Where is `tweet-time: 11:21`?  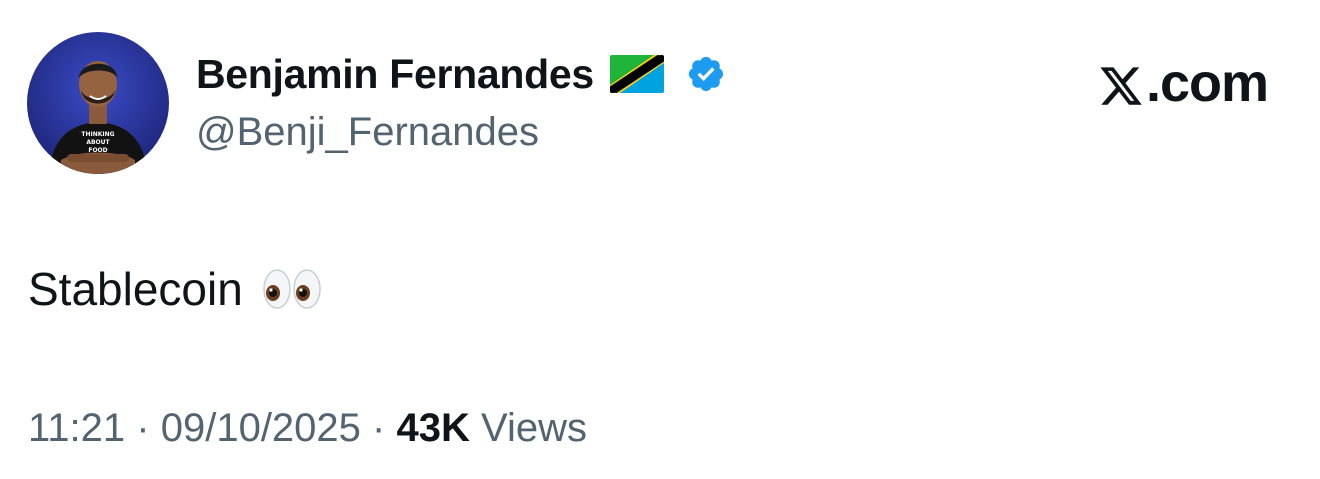 tweet-time: 11:21 is located at coordinates (76, 428).